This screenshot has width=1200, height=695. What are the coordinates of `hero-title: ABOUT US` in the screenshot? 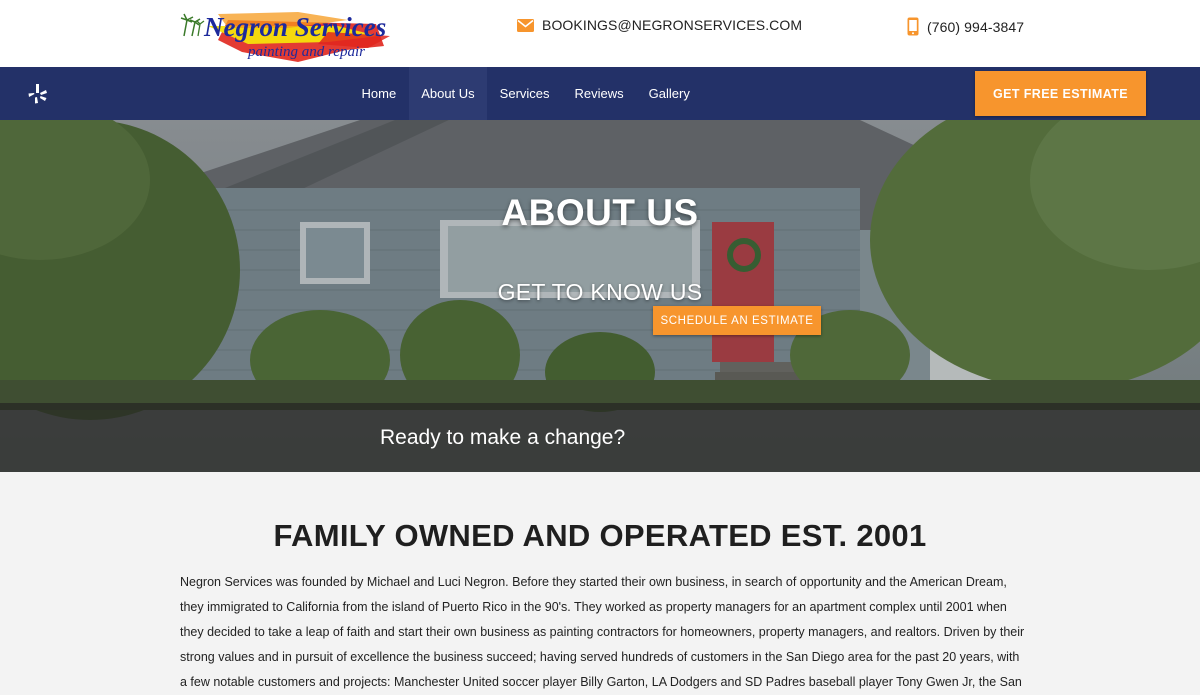 It's located at (600, 212).